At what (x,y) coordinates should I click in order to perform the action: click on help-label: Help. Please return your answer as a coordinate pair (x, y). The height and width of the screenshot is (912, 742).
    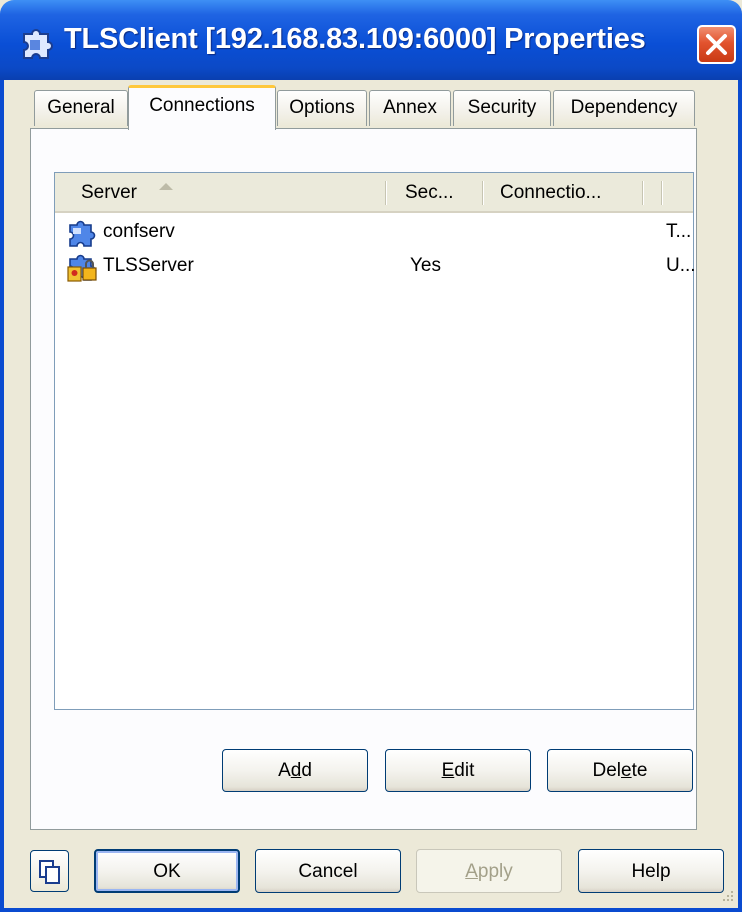
    Looking at the image, I should click on (651, 871).